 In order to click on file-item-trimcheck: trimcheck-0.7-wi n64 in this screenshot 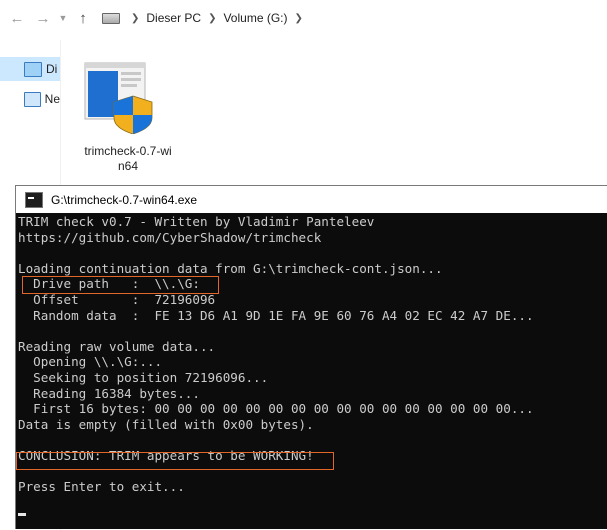, I will do `click(128, 120)`.